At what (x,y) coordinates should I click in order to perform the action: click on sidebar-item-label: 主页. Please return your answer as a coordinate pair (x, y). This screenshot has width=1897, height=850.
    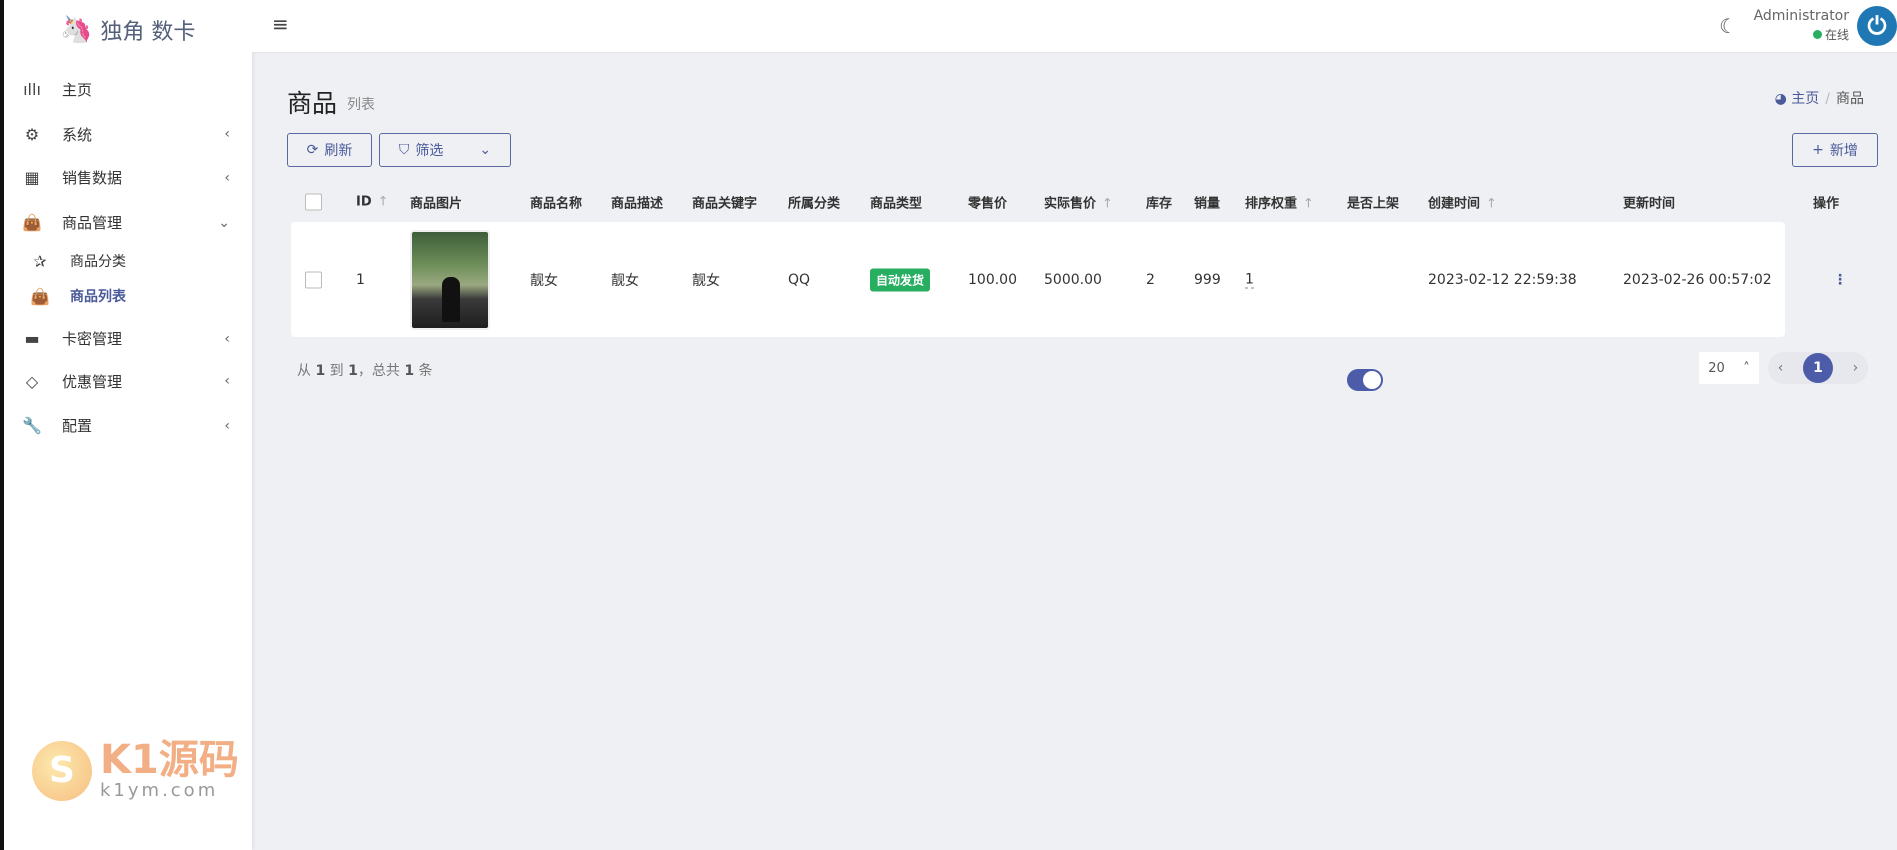
    Looking at the image, I should click on (77, 90).